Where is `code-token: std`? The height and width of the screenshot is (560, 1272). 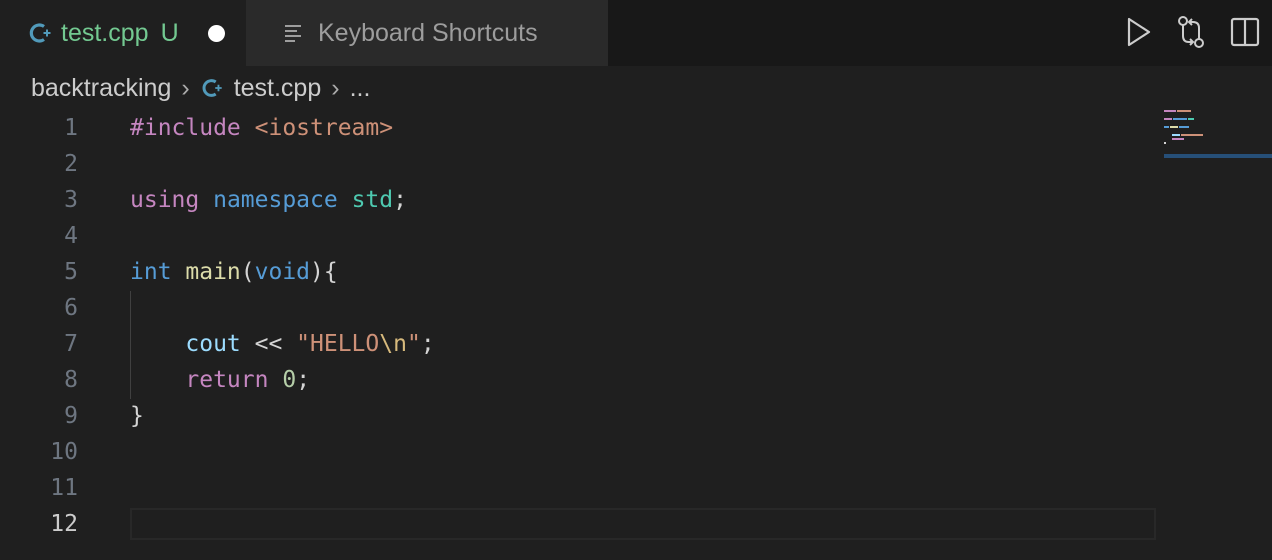 code-token: std is located at coordinates (372, 200).